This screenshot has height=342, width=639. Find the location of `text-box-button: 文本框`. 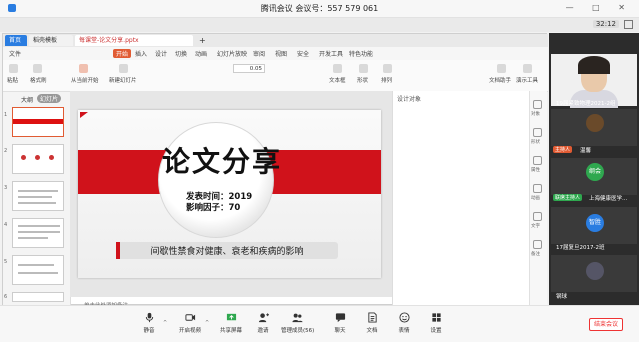

text-box-button: 文本框 is located at coordinates (337, 80).